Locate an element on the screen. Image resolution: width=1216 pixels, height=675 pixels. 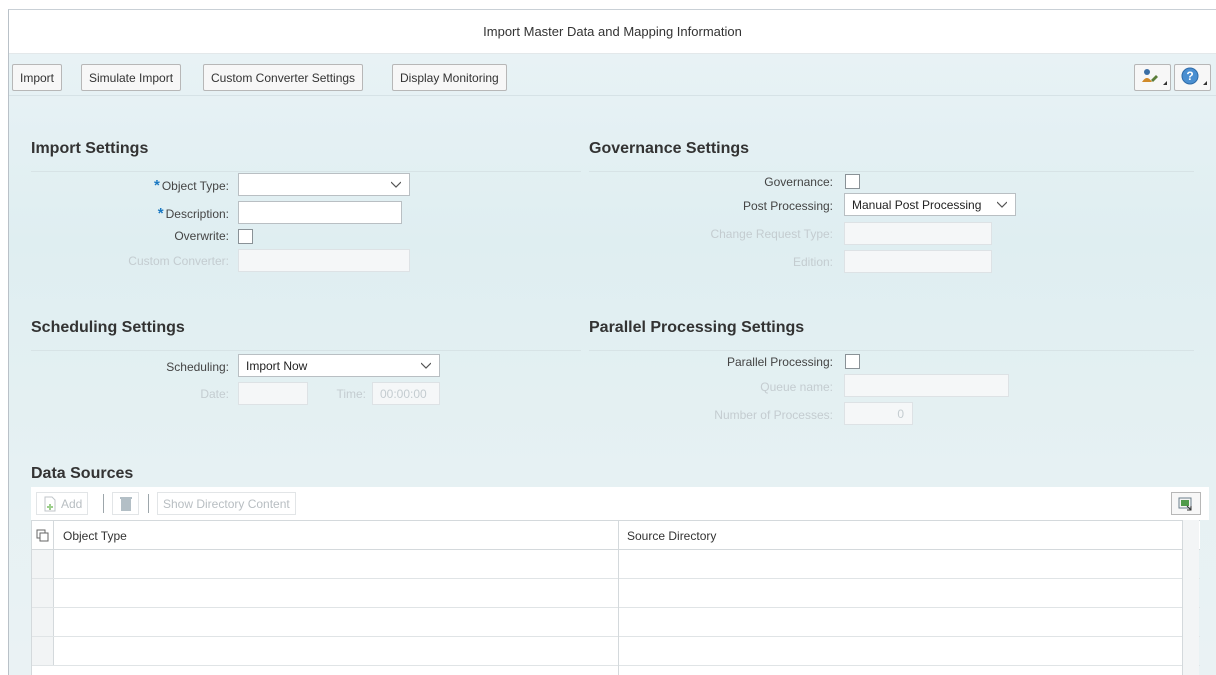
object-type-label: * Object Type: is located at coordinates (191, 185).